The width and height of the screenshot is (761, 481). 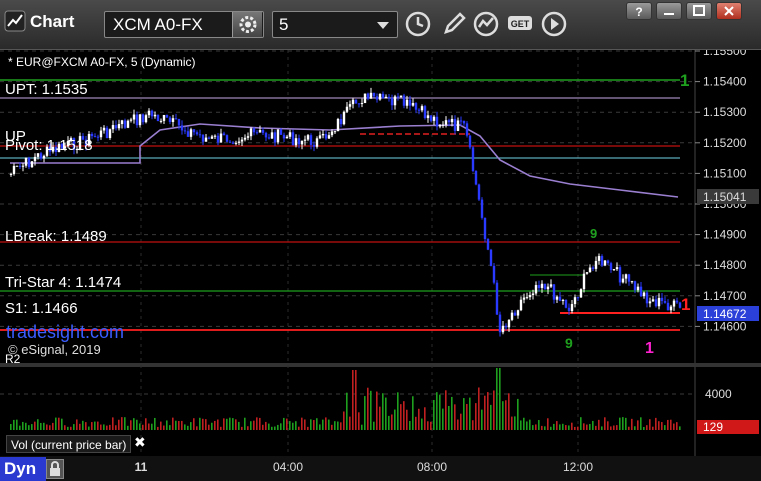 I want to click on minimize-button, so click(x=669, y=11).